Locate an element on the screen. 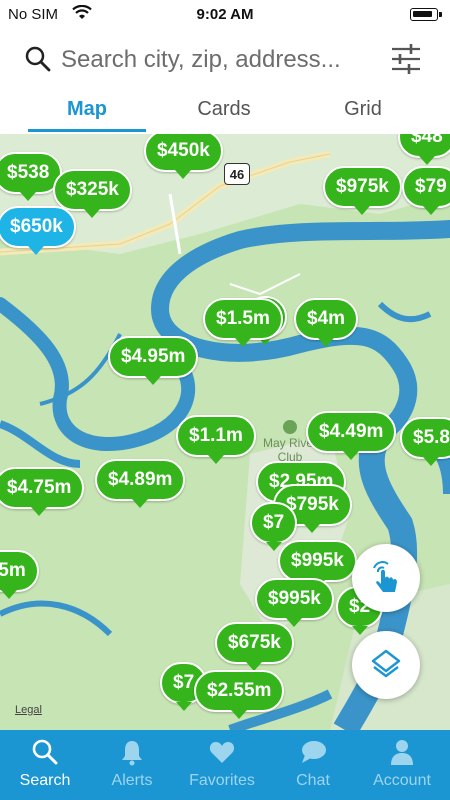 The height and width of the screenshot is (800, 450). price-pin: $2.55m is located at coordinates (239, 694).